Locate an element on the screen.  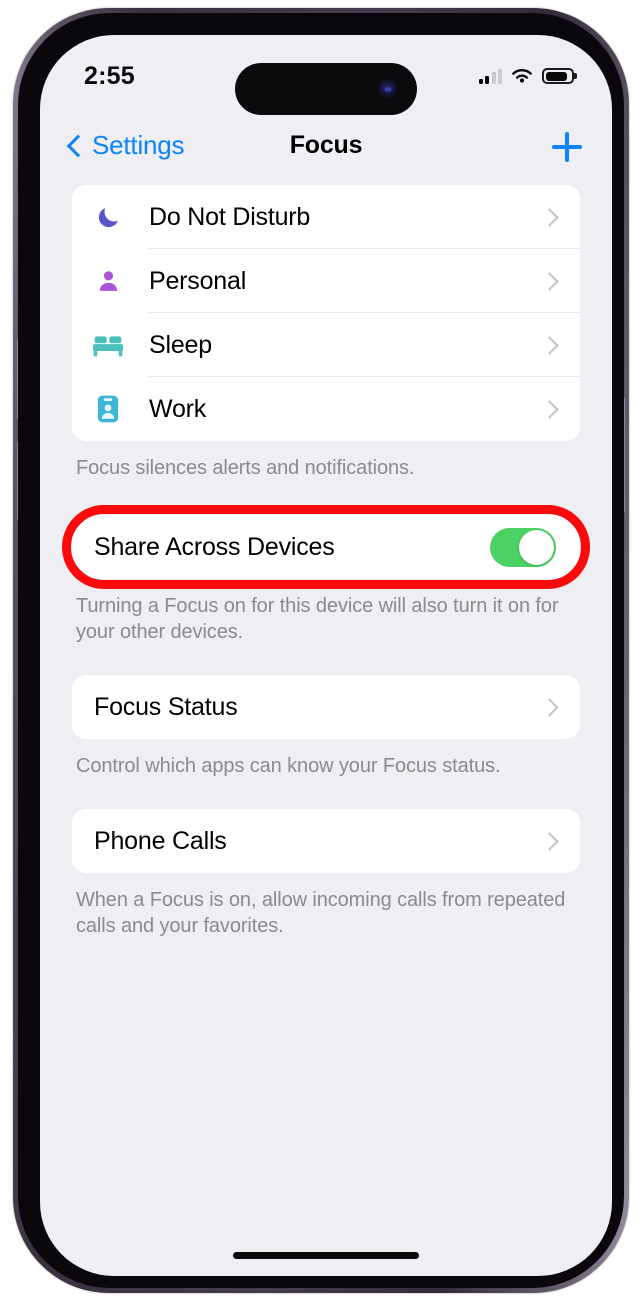
add-focus-button is located at coordinates (567, 147).